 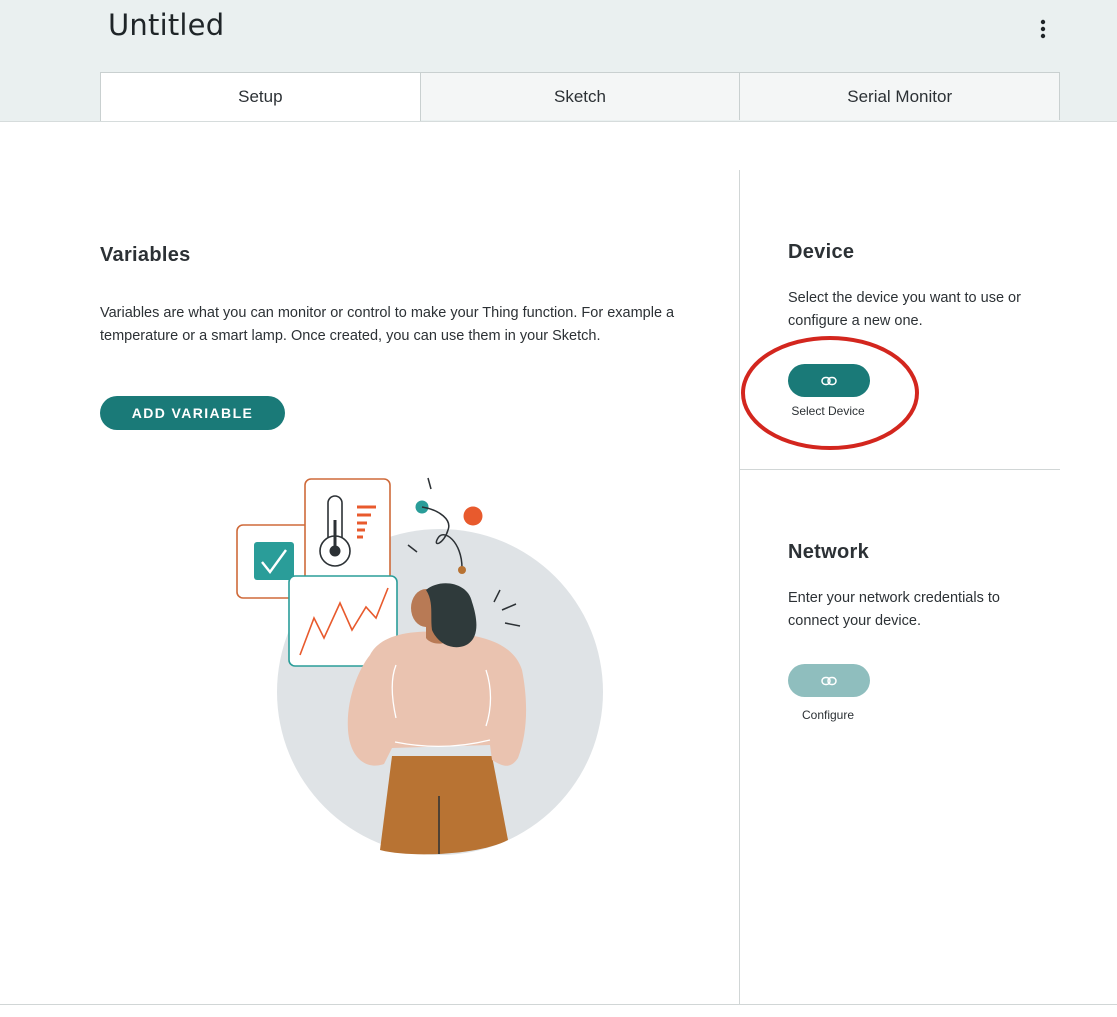 I want to click on device-heading: Device, so click(x=821, y=252).